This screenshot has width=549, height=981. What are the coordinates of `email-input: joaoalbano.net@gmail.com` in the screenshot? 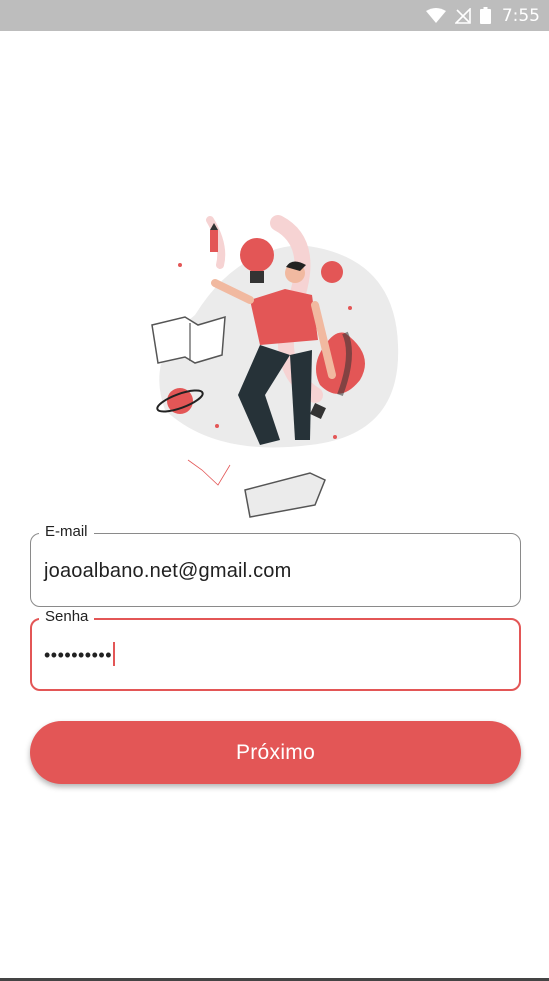 It's located at (167, 571).